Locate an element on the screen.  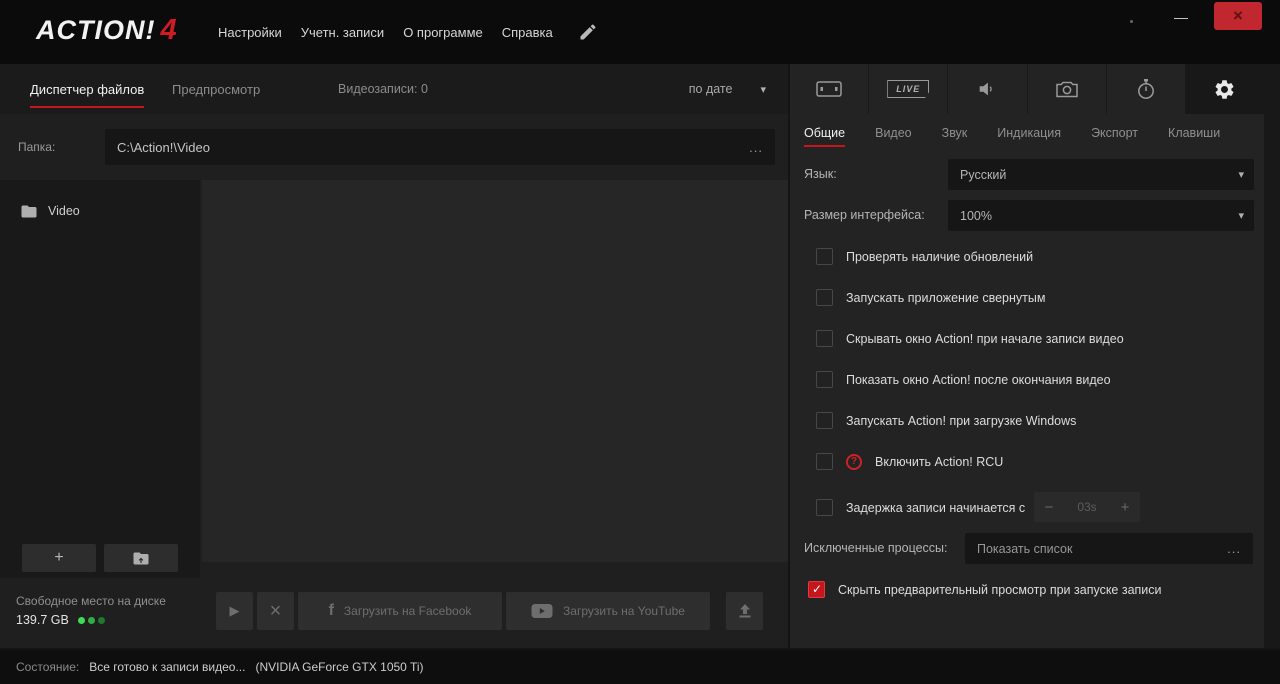
sort-by-dropdown: по дате ▾ is located at coordinates (727, 89).